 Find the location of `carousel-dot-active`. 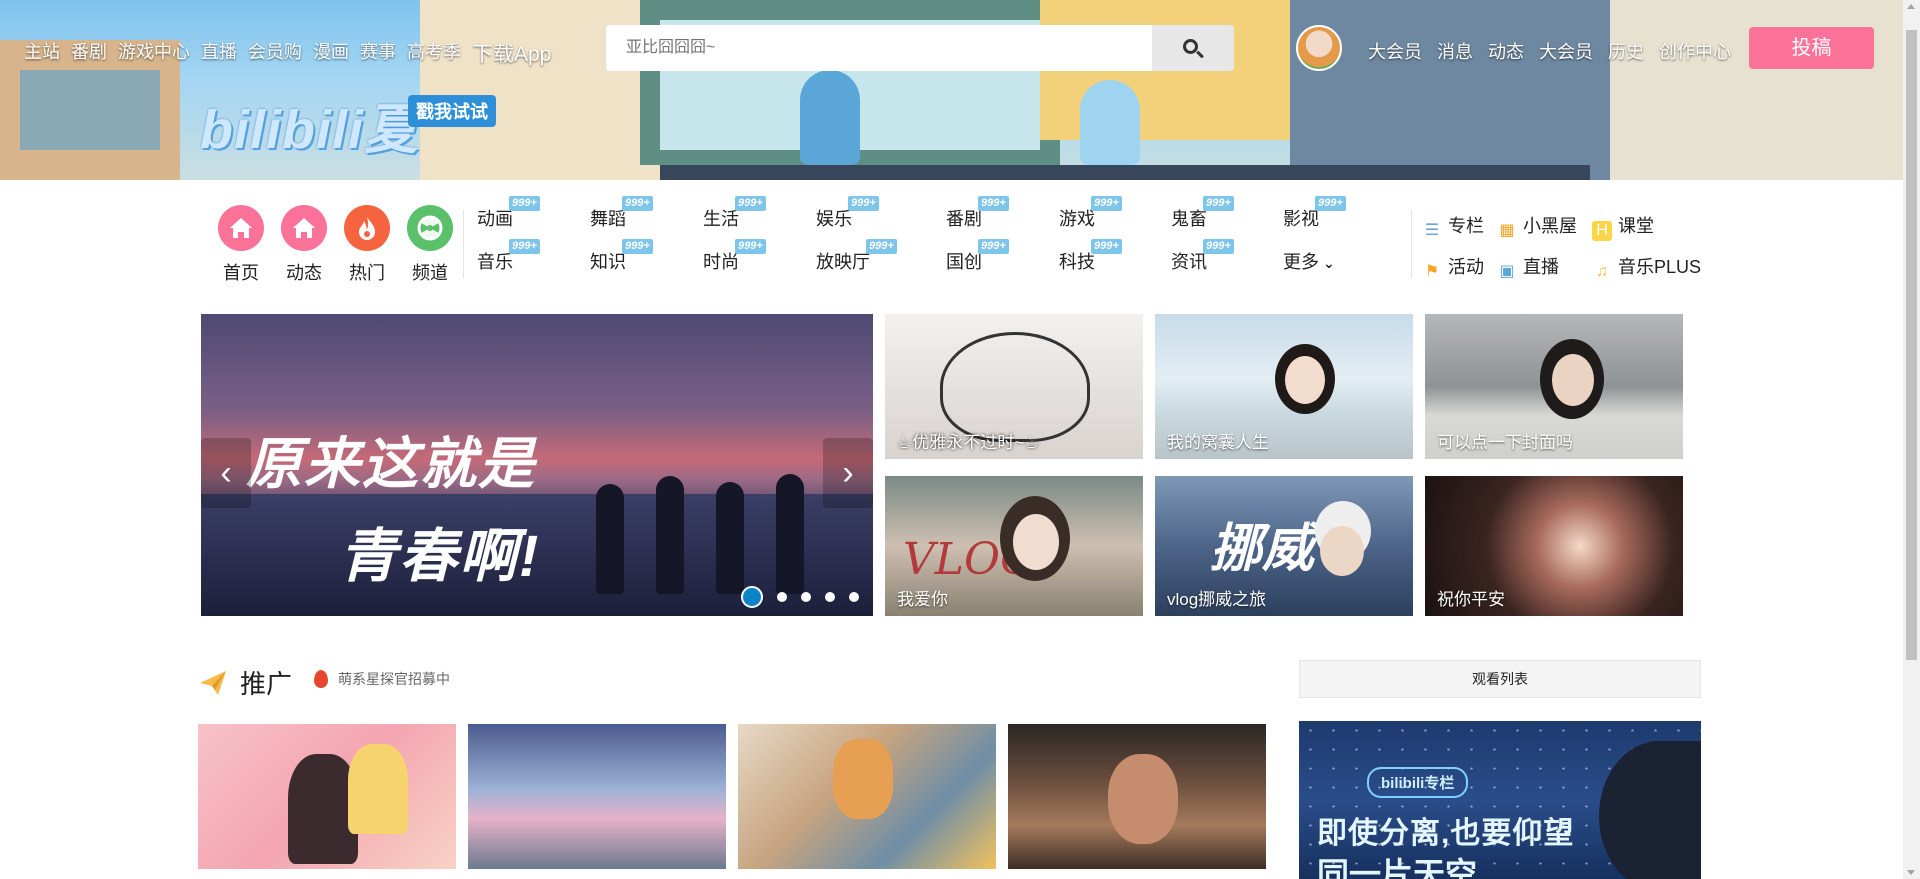

carousel-dot-active is located at coordinates (752, 597).